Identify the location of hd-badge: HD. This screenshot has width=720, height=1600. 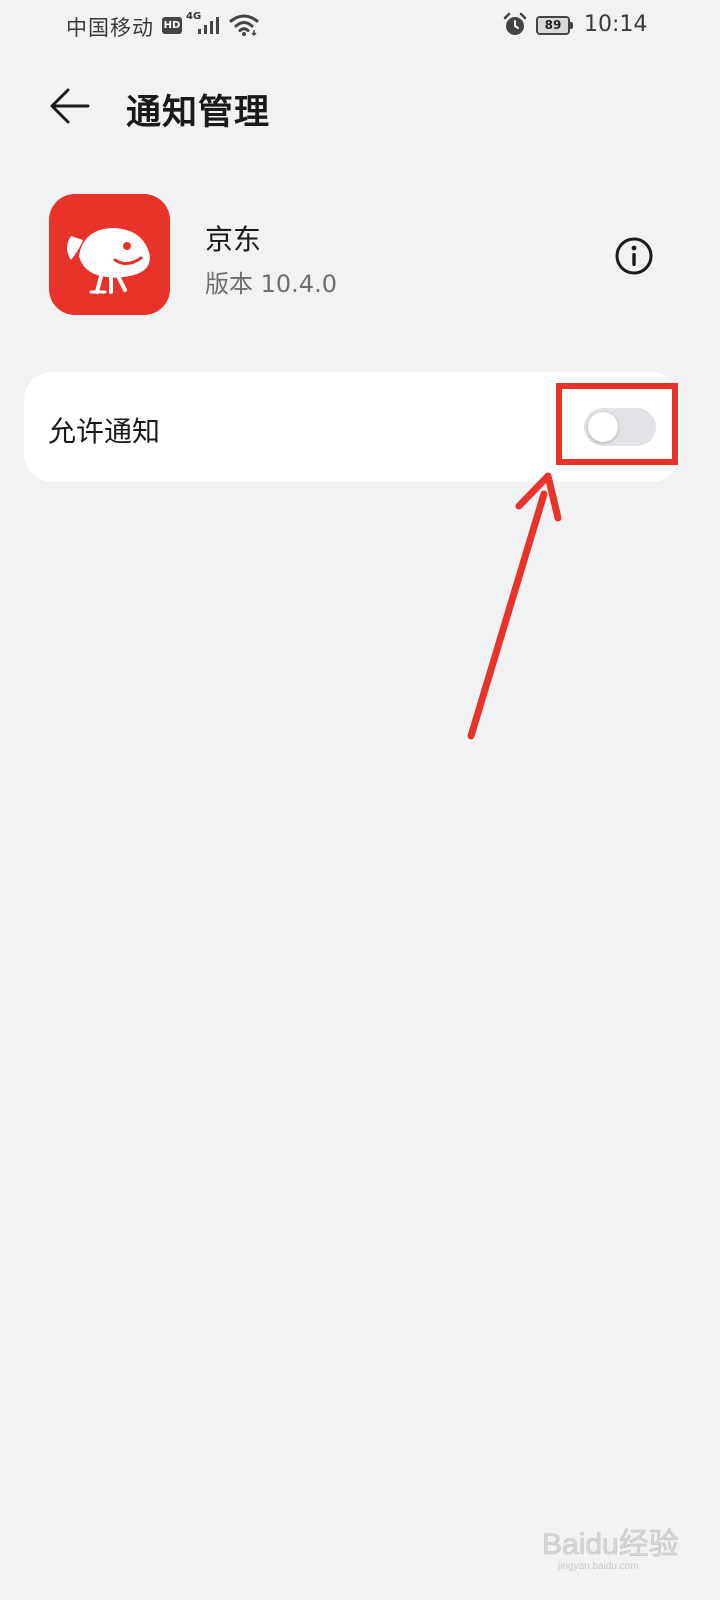
(172, 25).